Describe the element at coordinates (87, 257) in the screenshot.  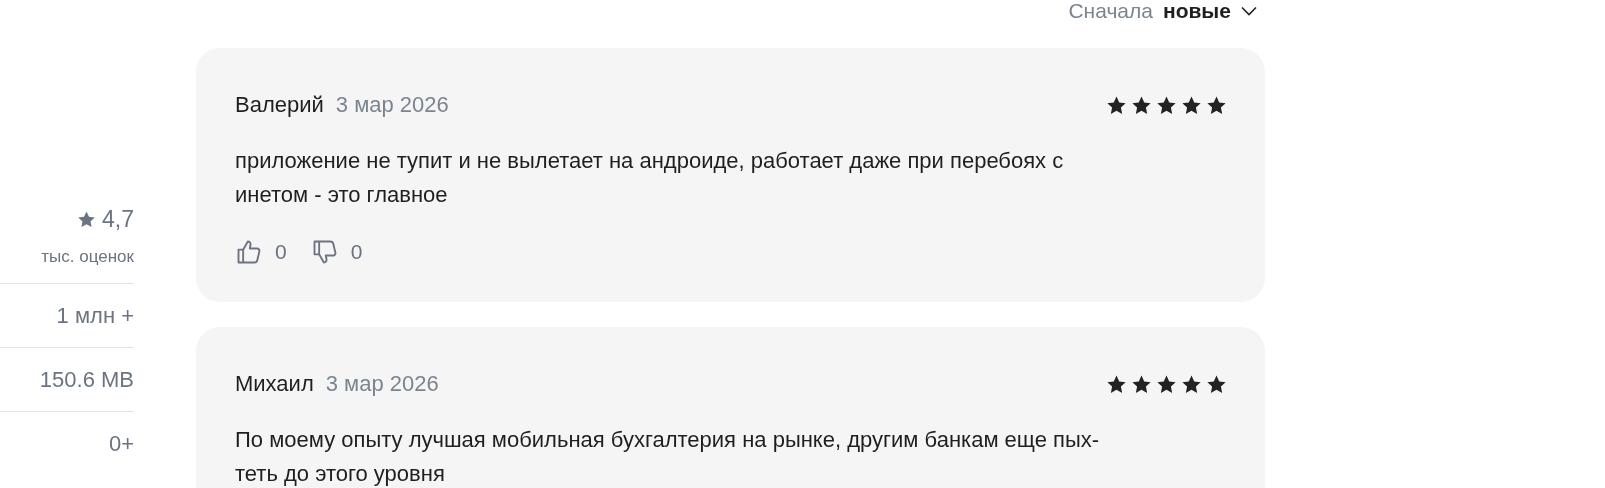
I see `ratings-count: тыс. оценок` at that location.